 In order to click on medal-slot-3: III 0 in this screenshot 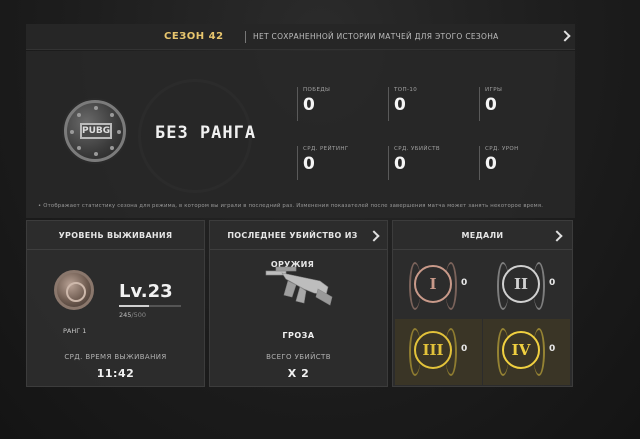, I will do `click(438, 352)`.